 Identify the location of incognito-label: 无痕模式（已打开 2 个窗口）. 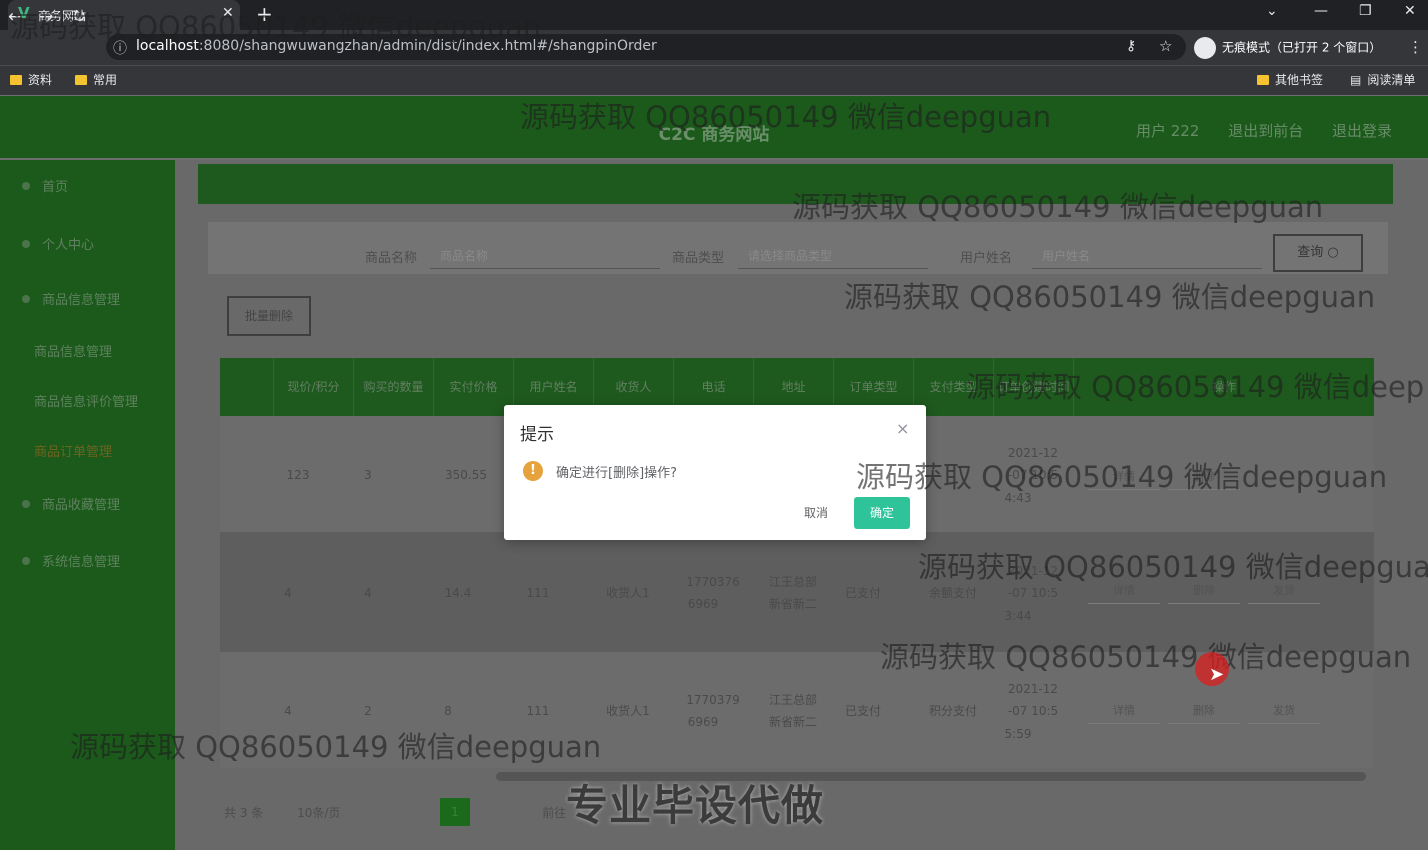
(1302, 47).